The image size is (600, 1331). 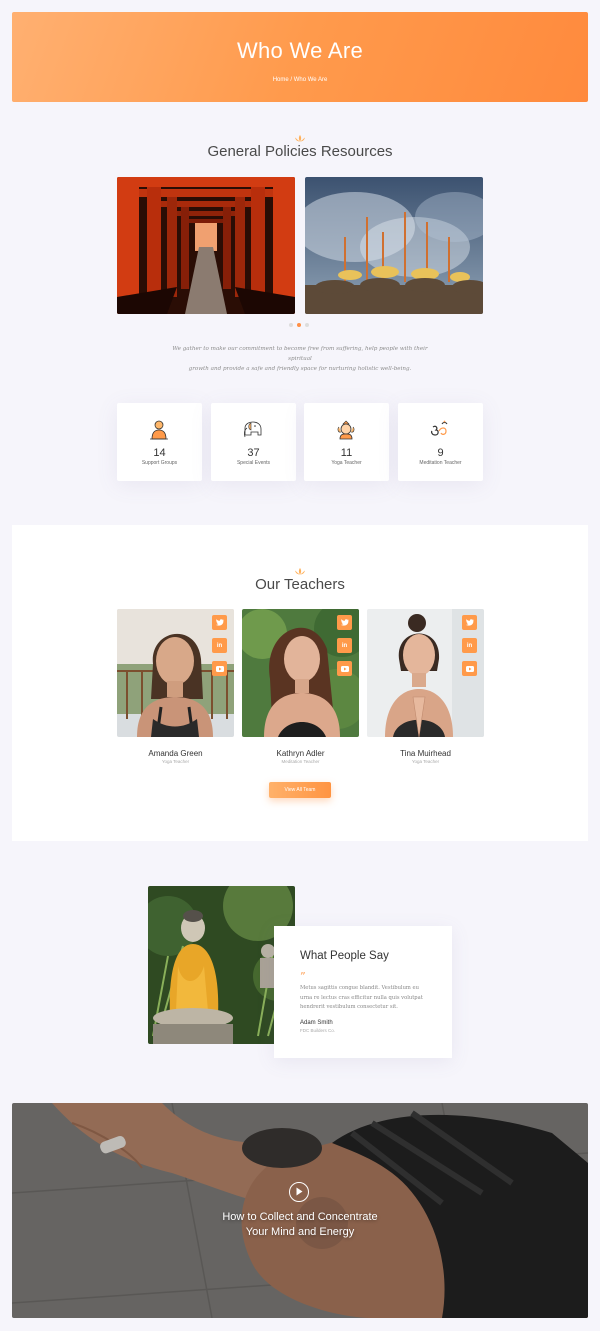 I want to click on stat-card-support-groups: 14 Support Groups, so click(x=159, y=442).